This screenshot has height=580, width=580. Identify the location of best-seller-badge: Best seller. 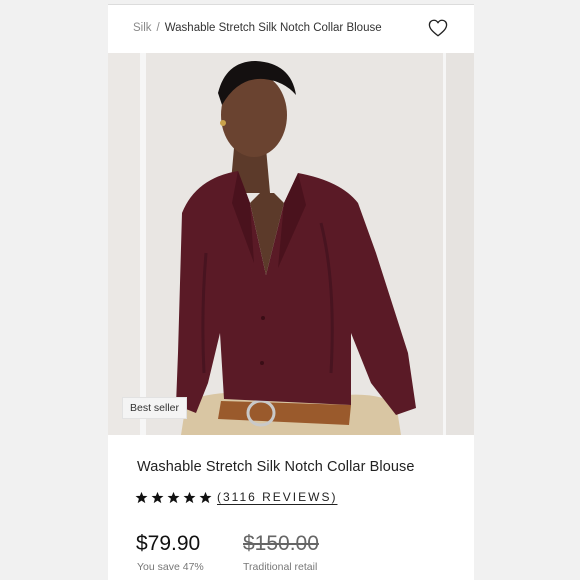
(155, 408).